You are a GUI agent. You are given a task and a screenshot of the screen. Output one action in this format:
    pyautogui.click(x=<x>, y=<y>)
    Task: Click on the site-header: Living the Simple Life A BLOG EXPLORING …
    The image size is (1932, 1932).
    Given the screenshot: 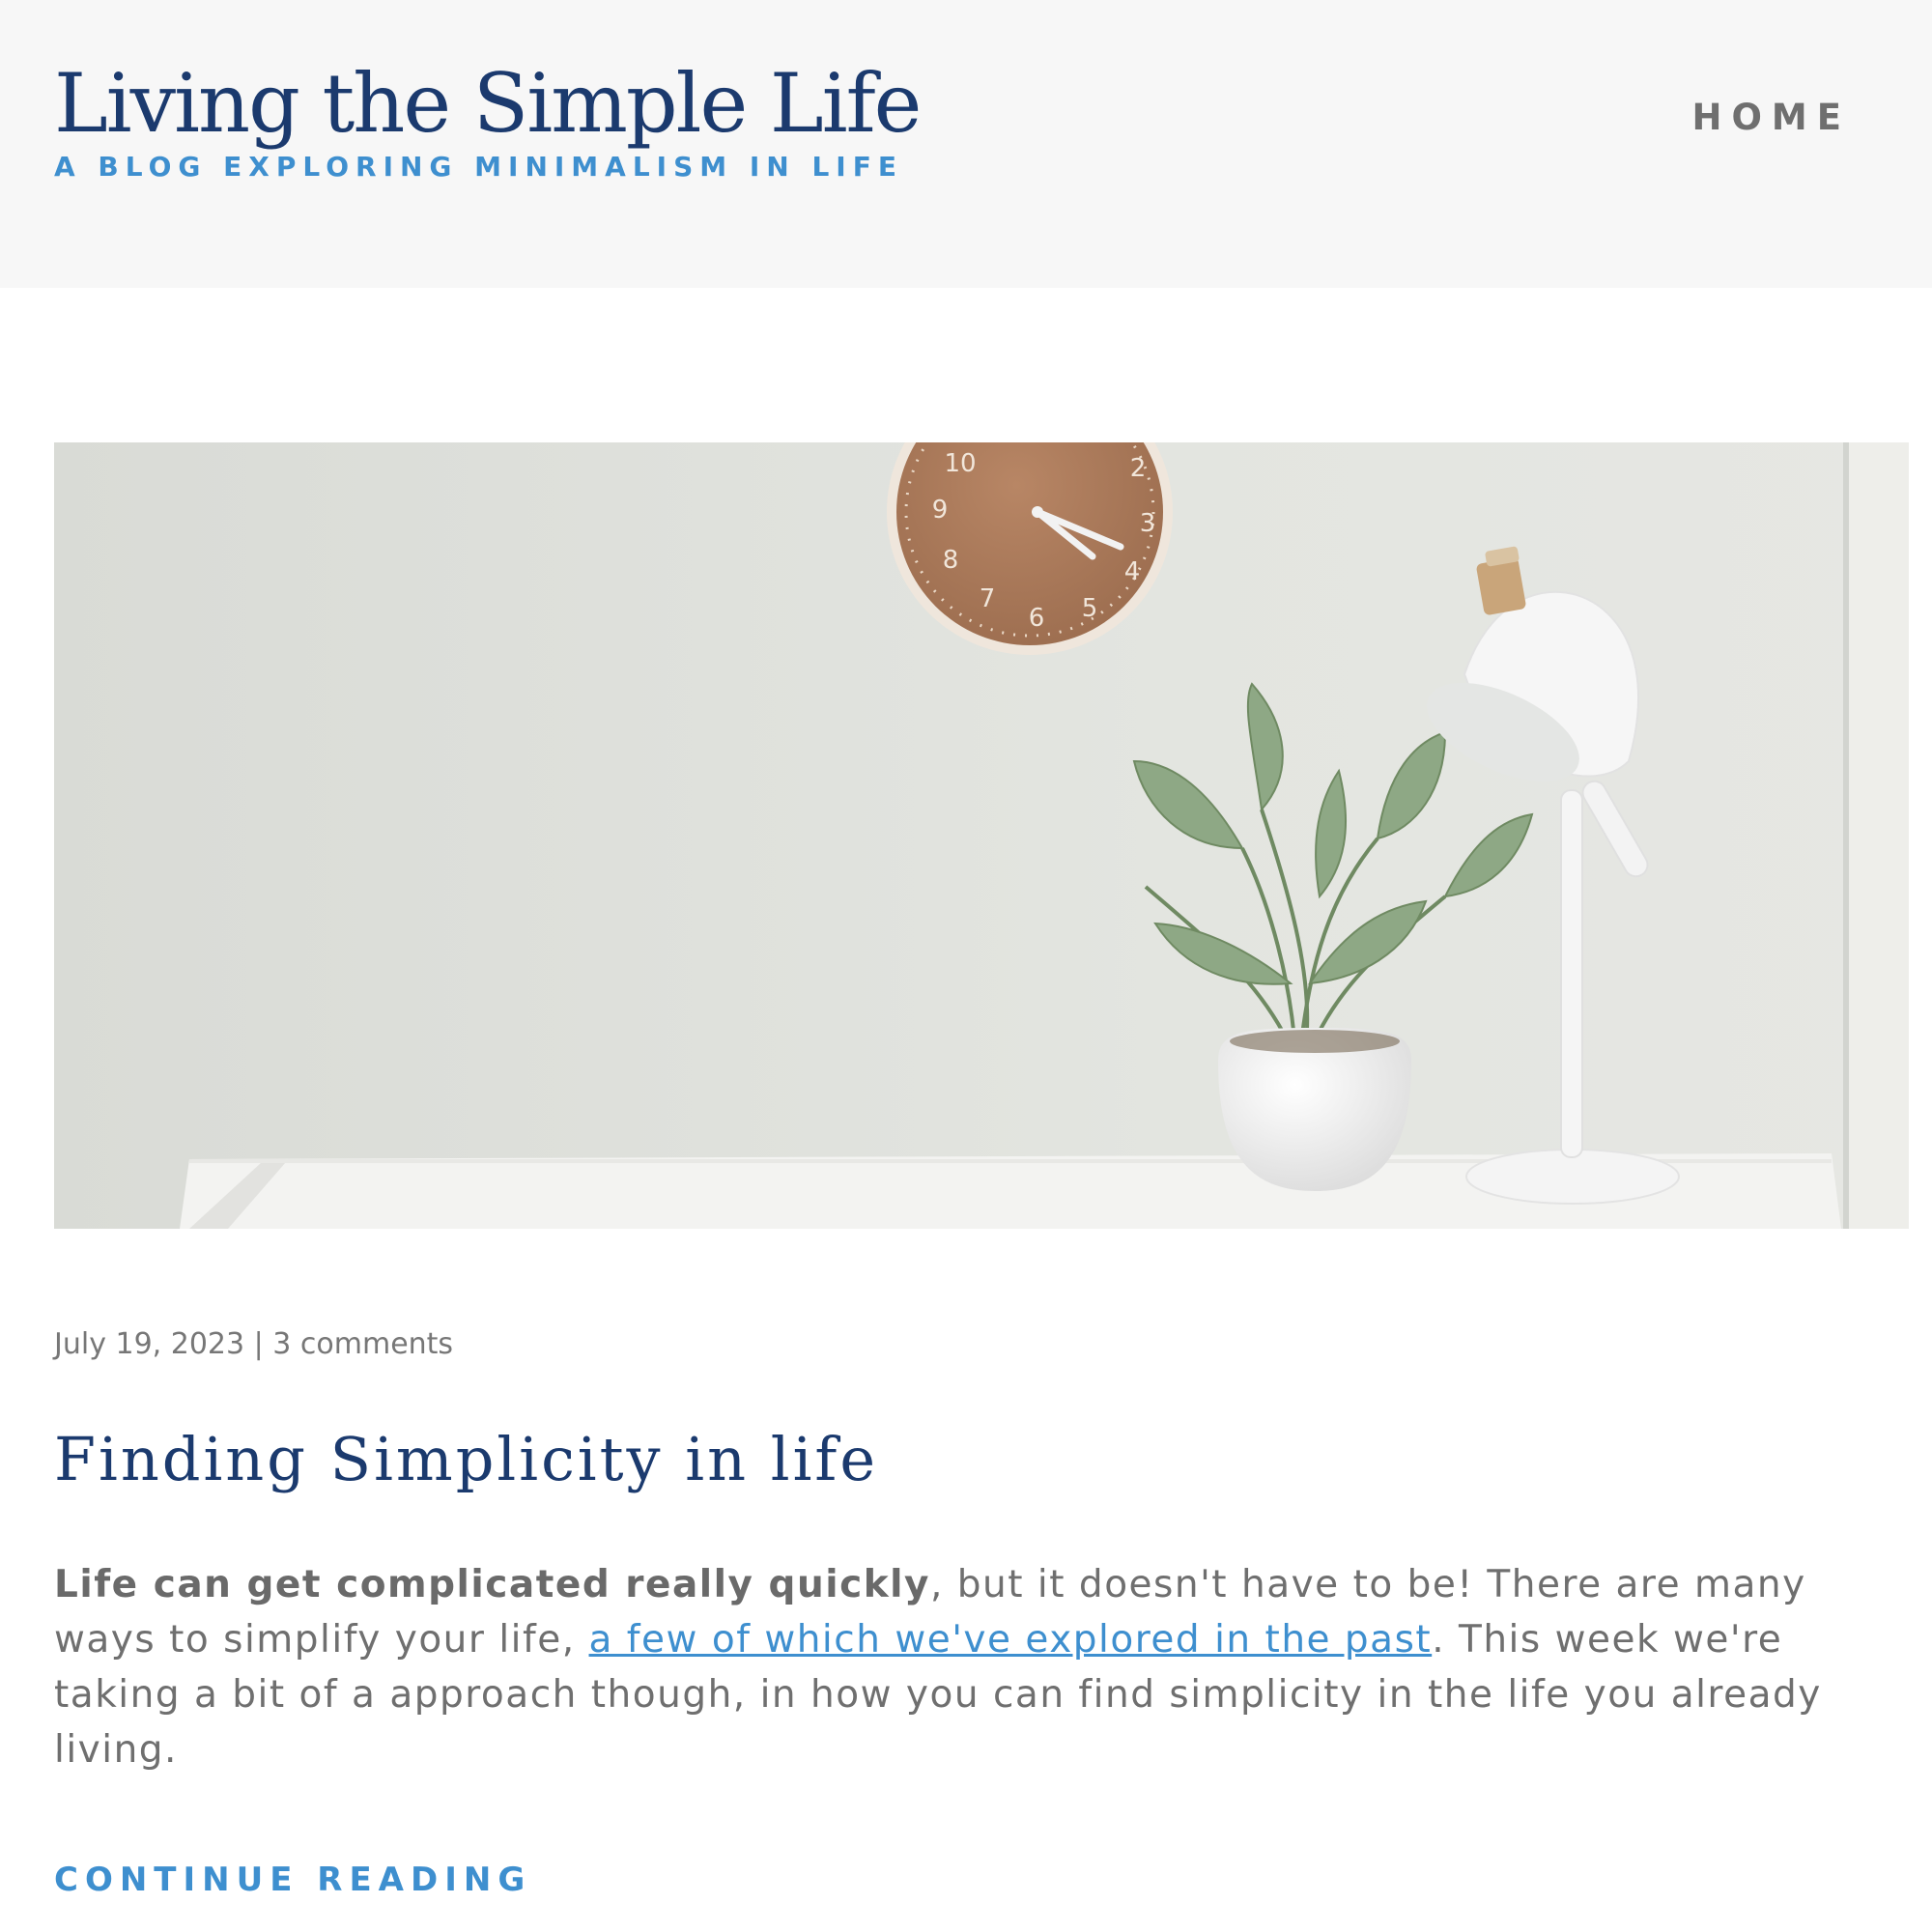 What is the action you would take?
    pyautogui.click(x=966, y=144)
    